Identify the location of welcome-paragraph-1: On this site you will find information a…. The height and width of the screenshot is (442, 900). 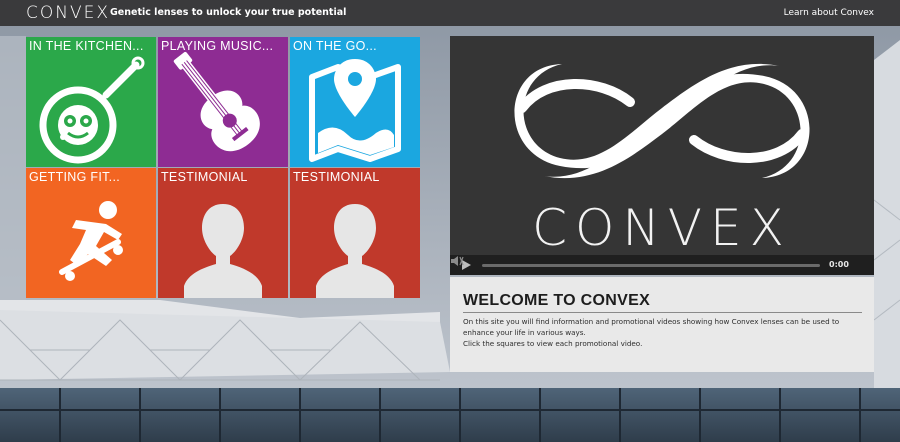
(651, 327).